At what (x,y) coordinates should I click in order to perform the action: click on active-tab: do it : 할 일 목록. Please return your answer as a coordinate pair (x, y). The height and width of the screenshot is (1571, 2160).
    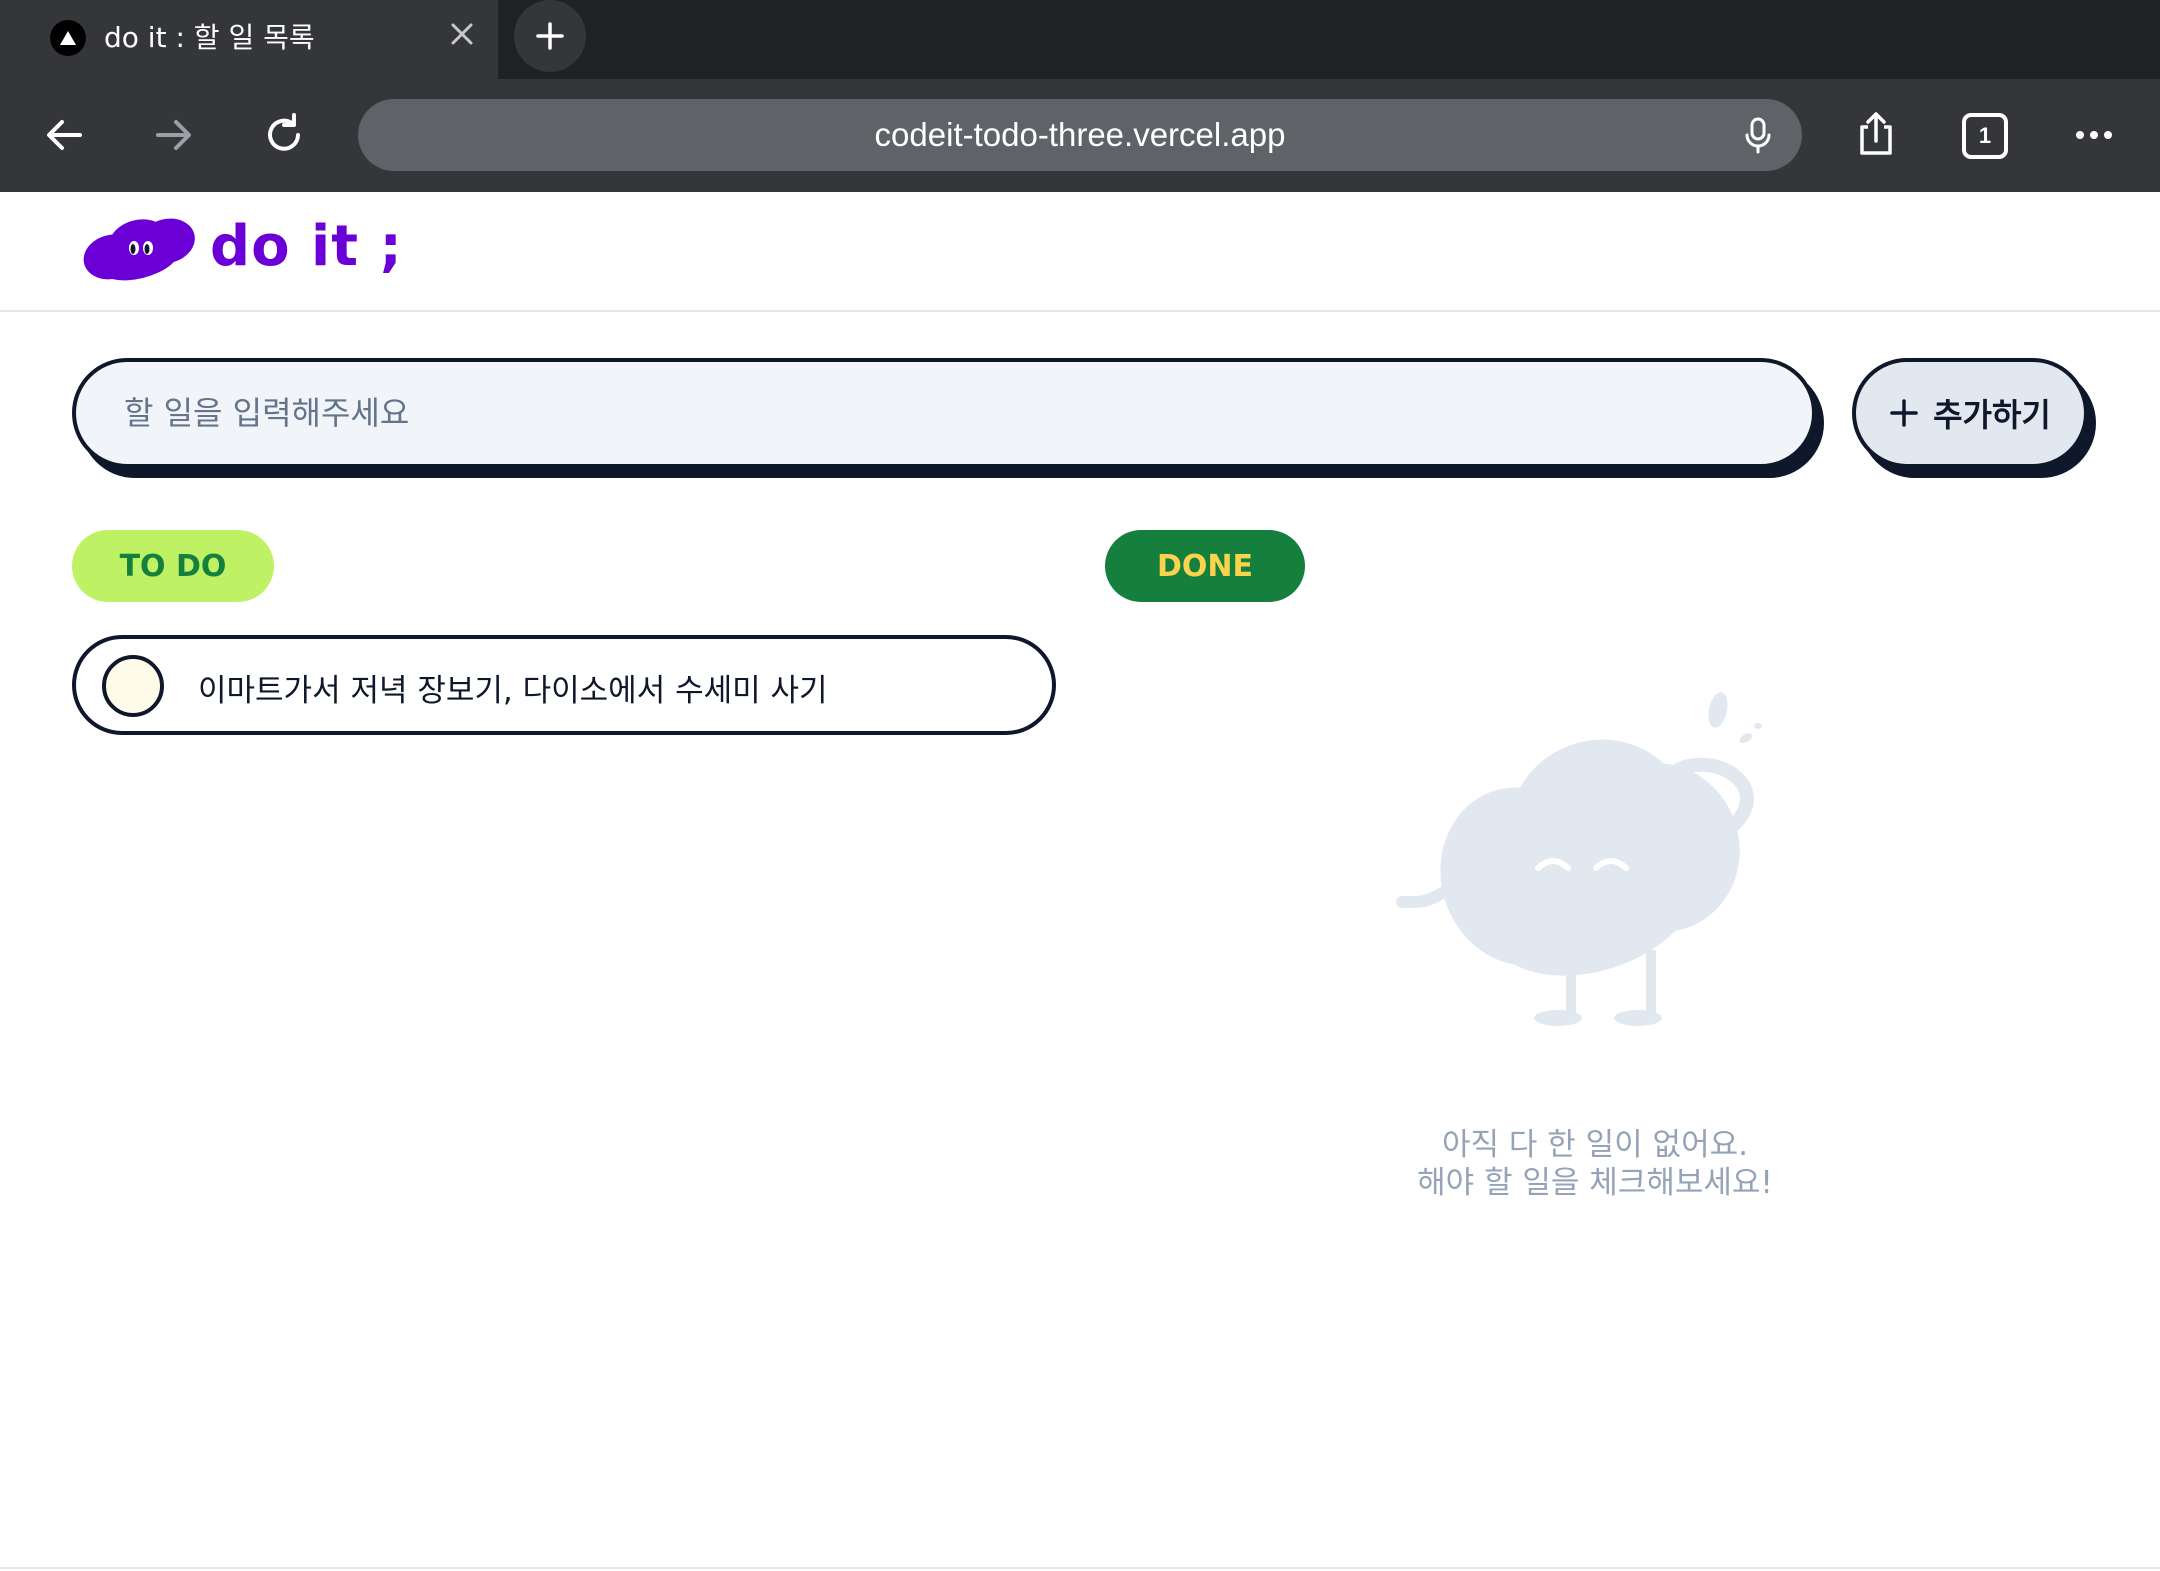
    Looking at the image, I should click on (249, 39).